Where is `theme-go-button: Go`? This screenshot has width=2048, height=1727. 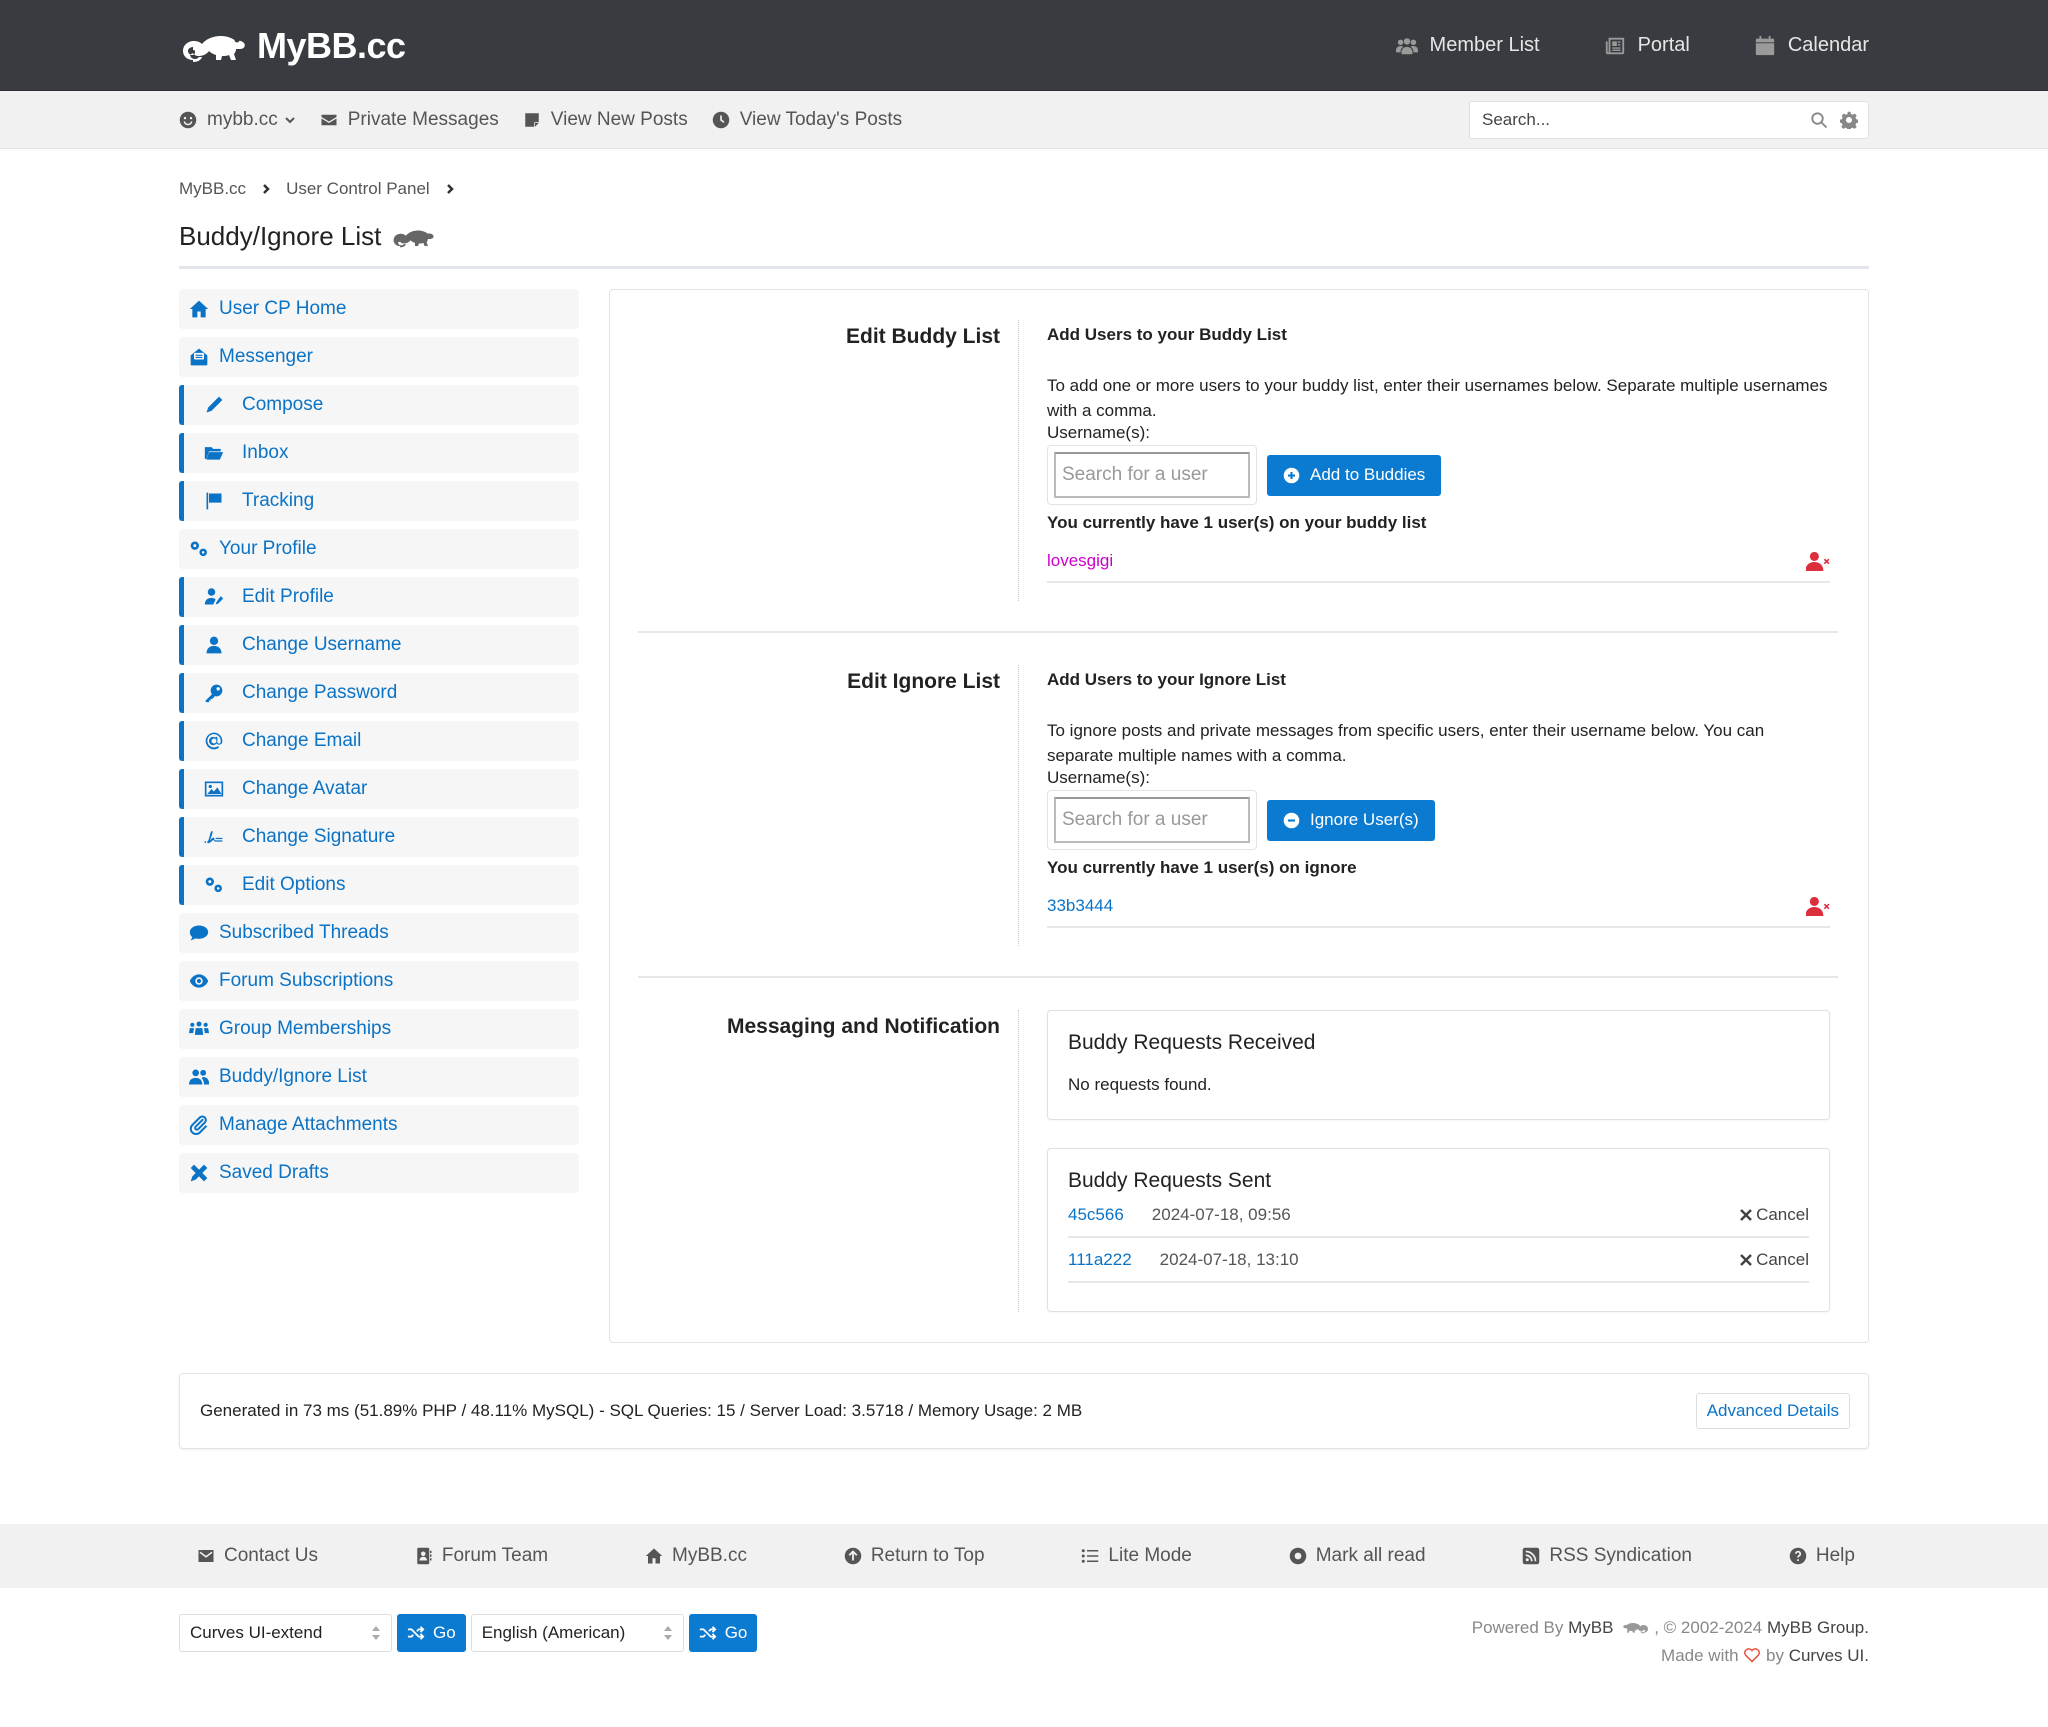 theme-go-button: Go is located at coordinates (431, 1633).